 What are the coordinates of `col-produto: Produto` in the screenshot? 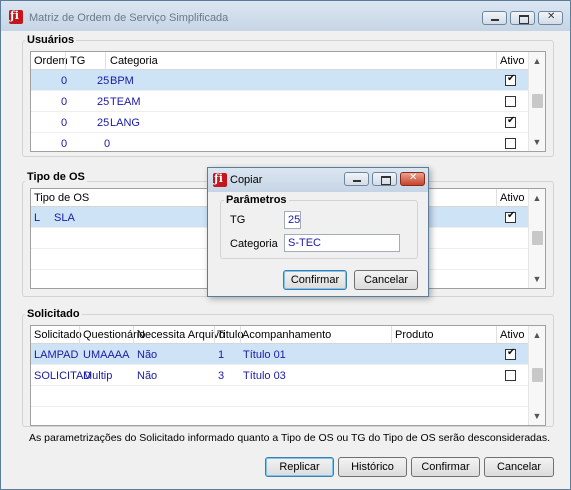 It's located at (414, 335).